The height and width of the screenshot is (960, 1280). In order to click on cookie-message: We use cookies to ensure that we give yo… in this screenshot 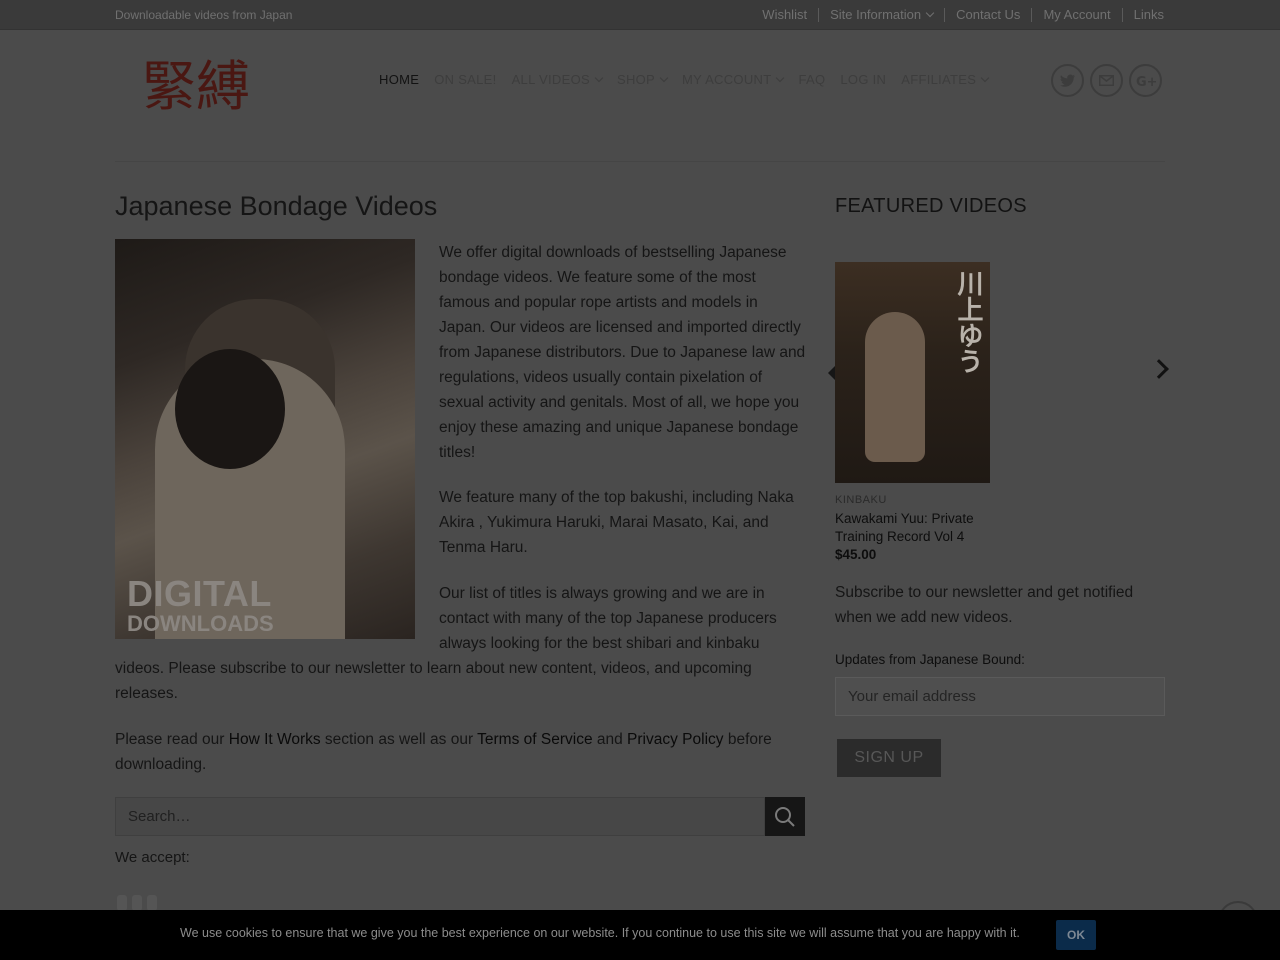, I will do `click(600, 933)`.